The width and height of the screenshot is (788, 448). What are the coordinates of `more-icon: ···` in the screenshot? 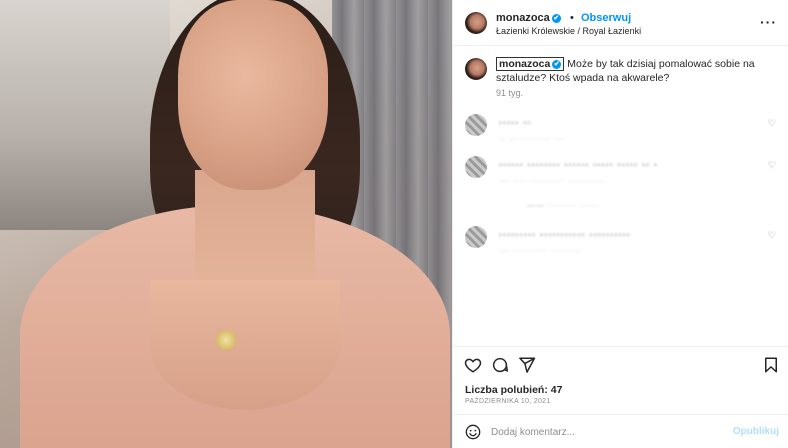 It's located at (768, 22).